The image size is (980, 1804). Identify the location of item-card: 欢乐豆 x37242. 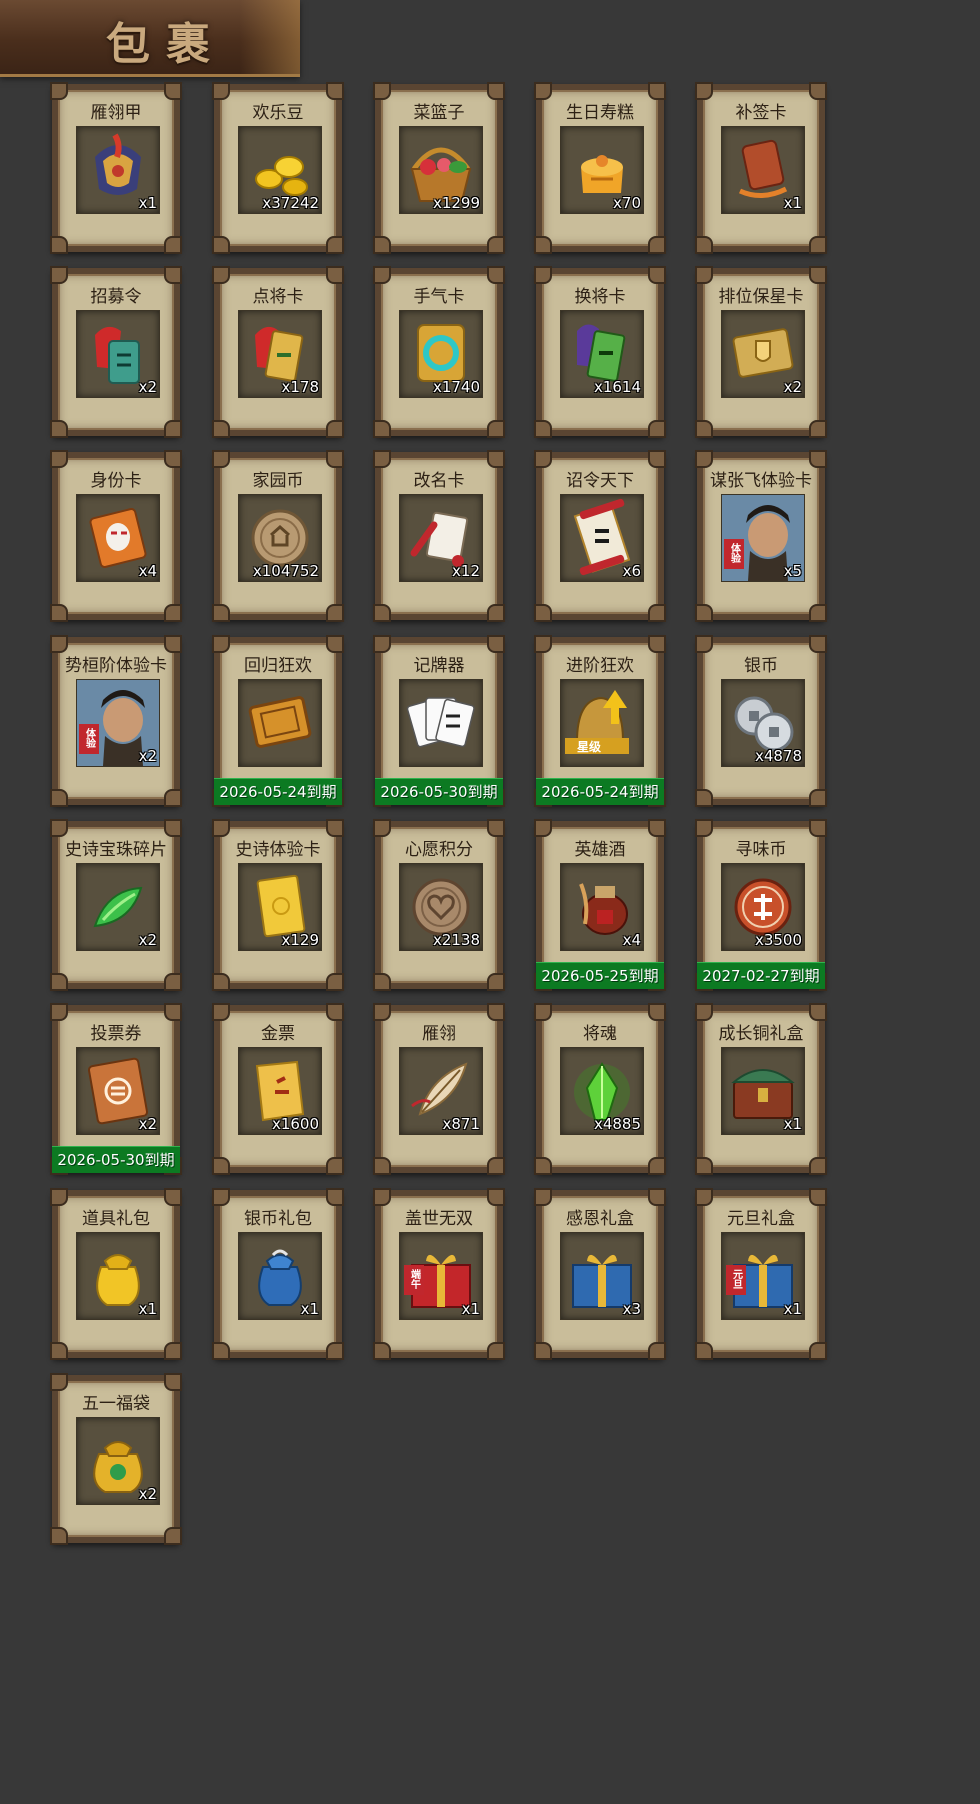
(278, 168).